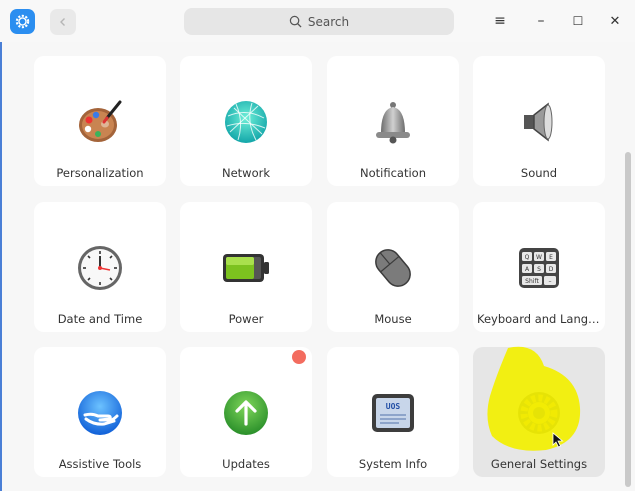 The image size is (635, 491). Describe the element at coordinates (246, 319) in the screenshot. I see `card-label: Power` at that location.